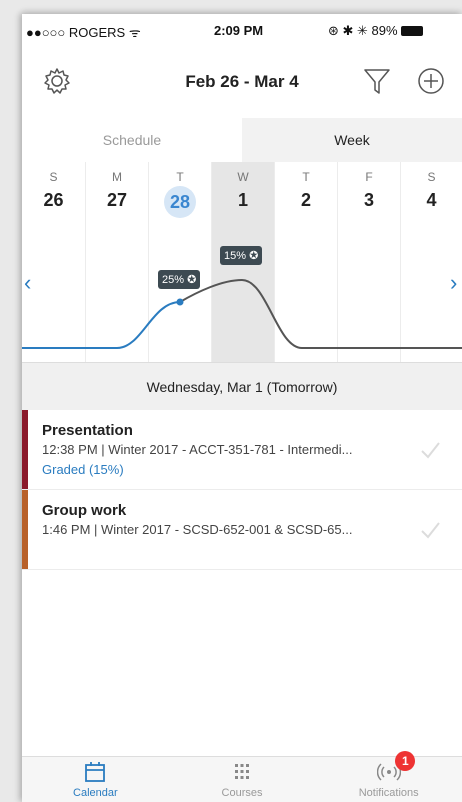  What do you see at coordinates (431, 81) in the screenshot?
I see `plus-circle-icon` at bounding box center [431, 81].